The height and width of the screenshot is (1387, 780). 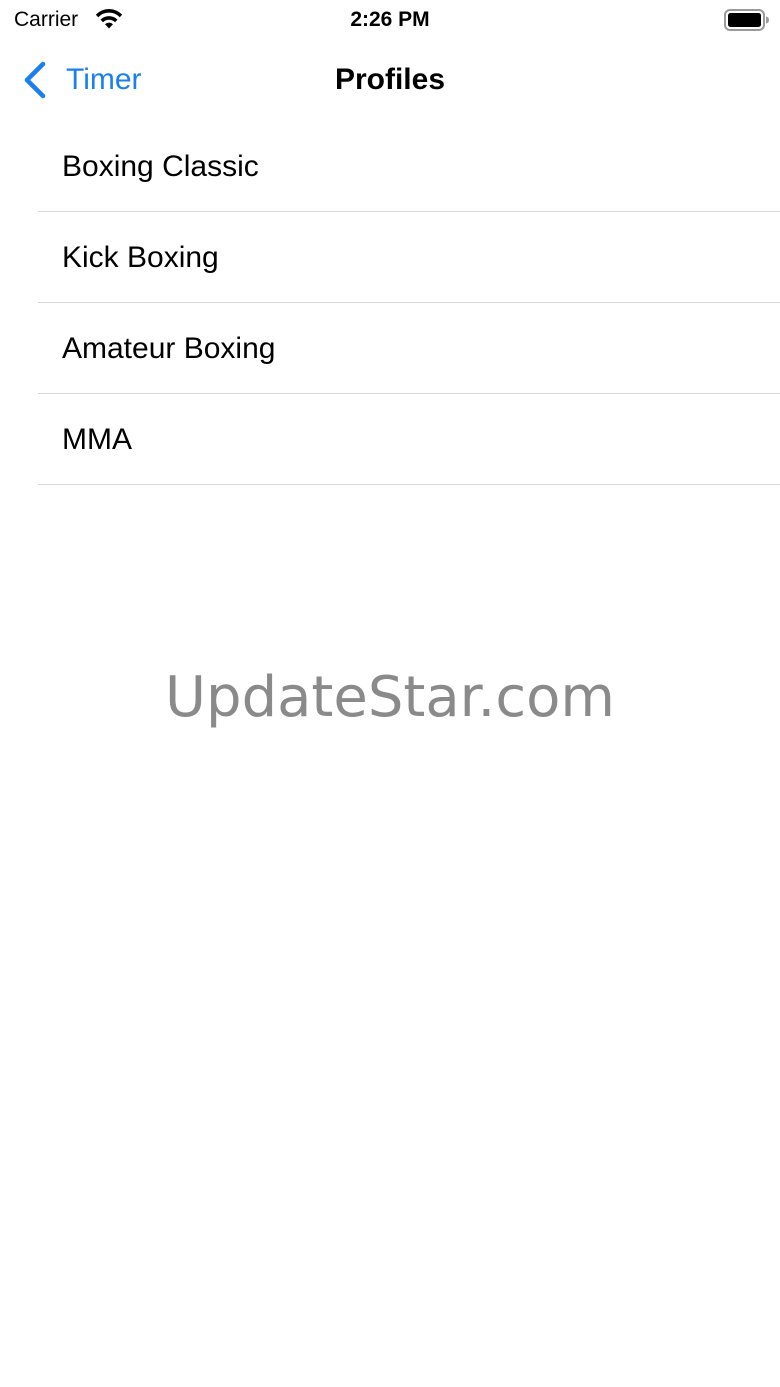 I want to click on list-item-amateur-boxing: Amateur Boxing, so click(x=390, y=348).